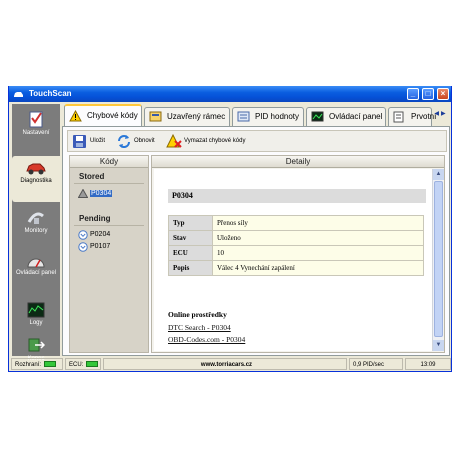 Image resolution: width=460 pixels, height=460 pixels. I want to click on row-key: ECU, so click(190, 253).